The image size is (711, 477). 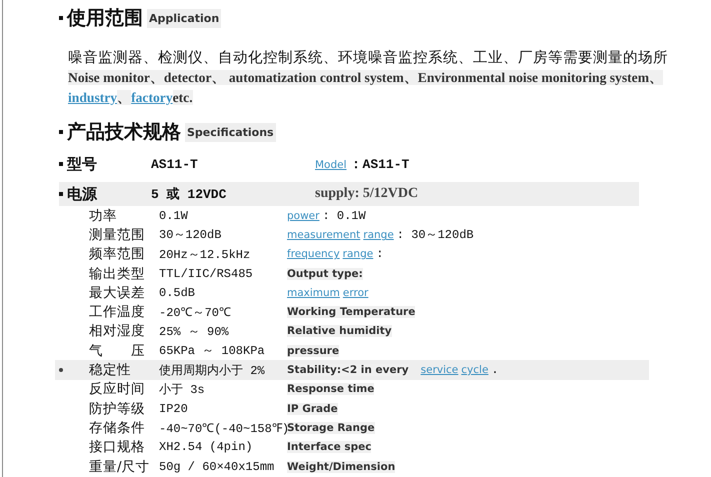 I want to click on spec-english: Weight/Dimension, so click(x=341, y=466).